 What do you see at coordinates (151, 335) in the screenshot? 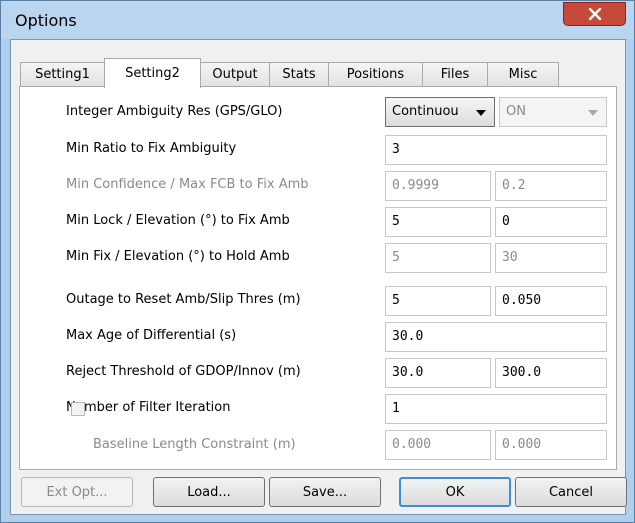
I see `max-age-label: Max Age of Differential (s)` at bounding box center [151, 335].